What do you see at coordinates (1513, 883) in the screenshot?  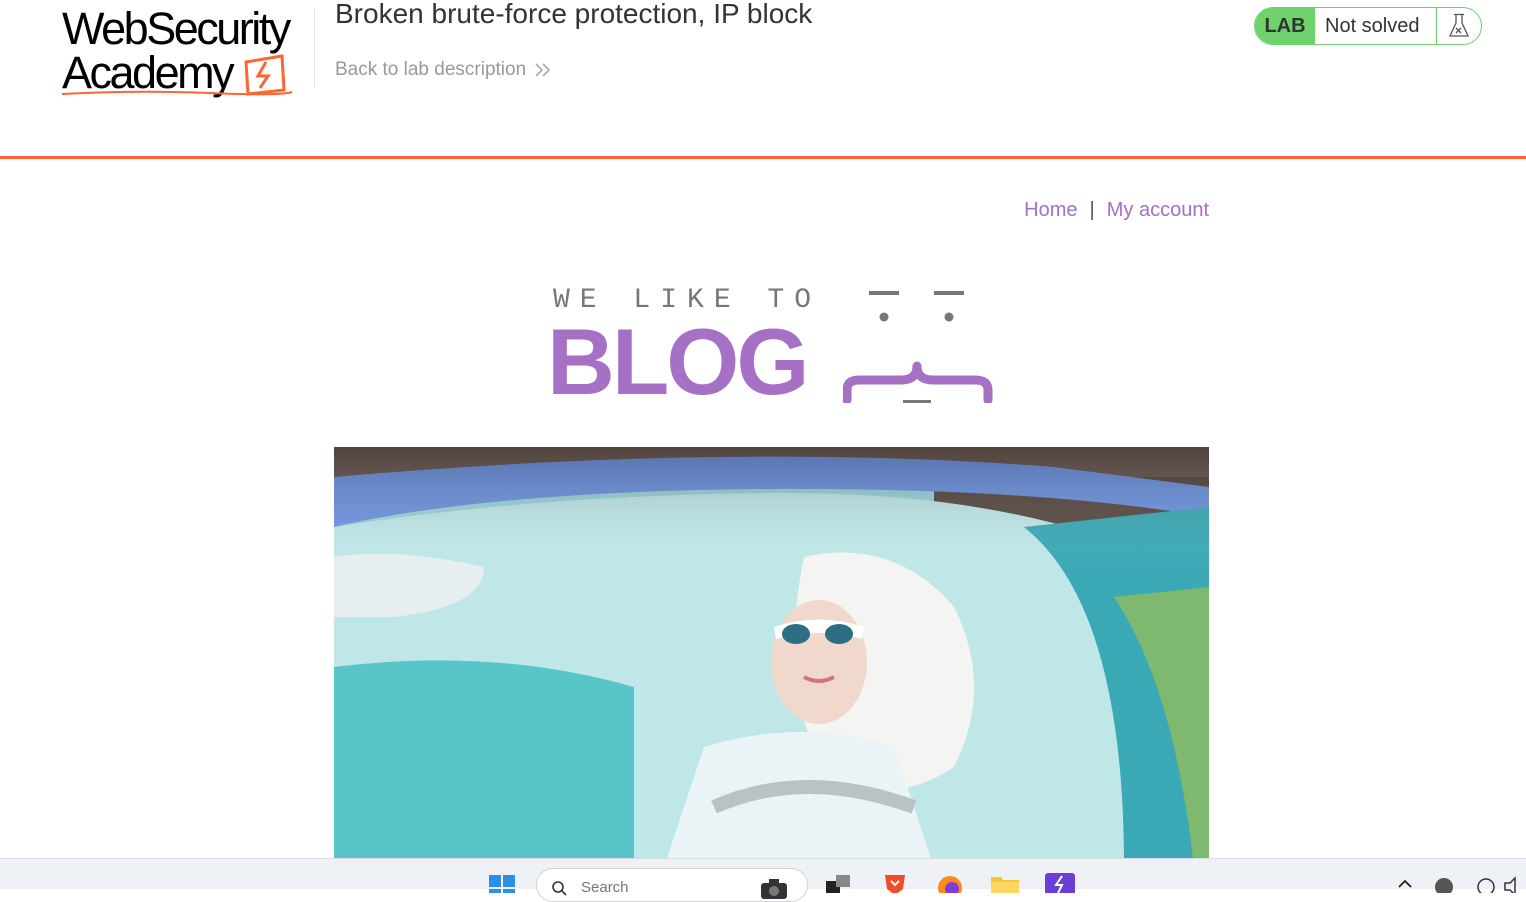 I see `speaker-icon` at bounding box center [1513, 883].